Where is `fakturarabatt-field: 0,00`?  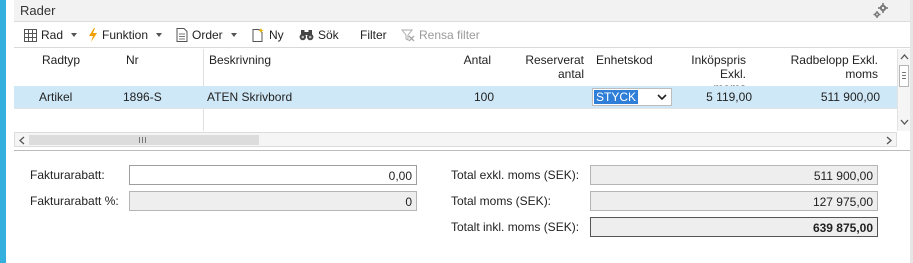
fakturarabatt-field: 0,00 is located at coordinates (273, 175).